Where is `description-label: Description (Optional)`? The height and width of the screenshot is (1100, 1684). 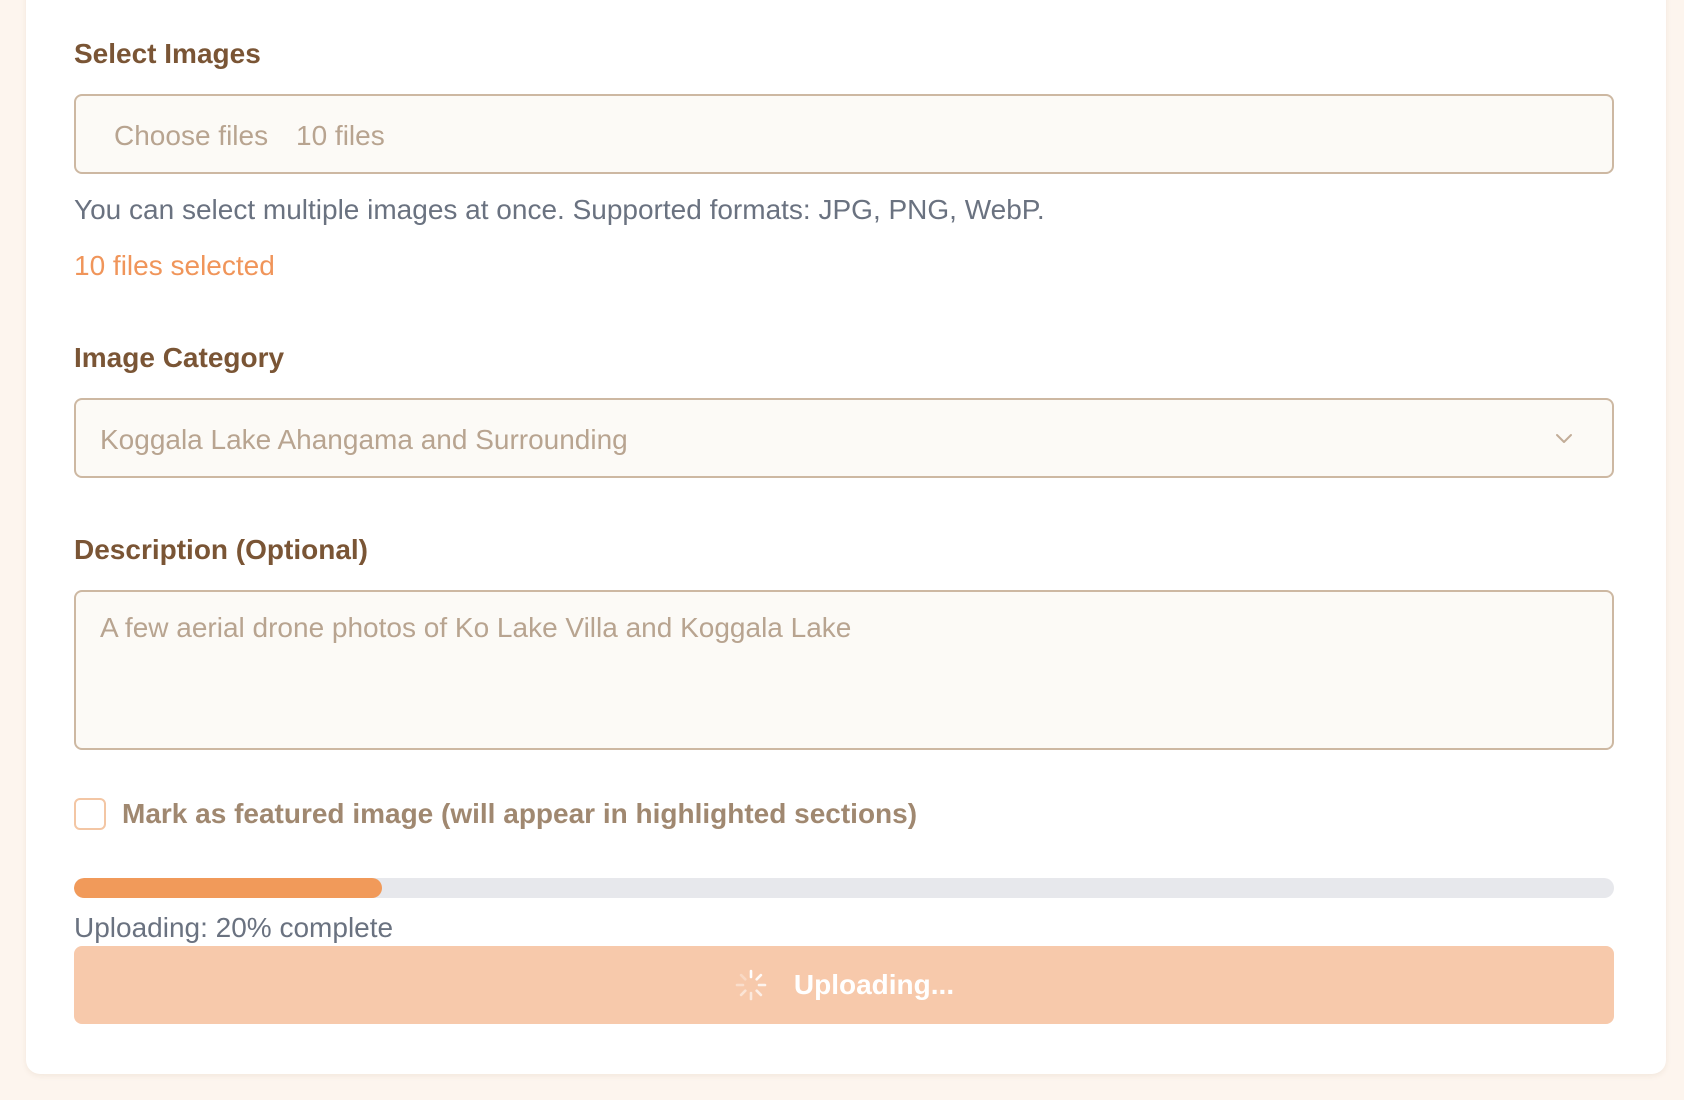
description-label: Description (Optional) is located at coordinates (221, 549).